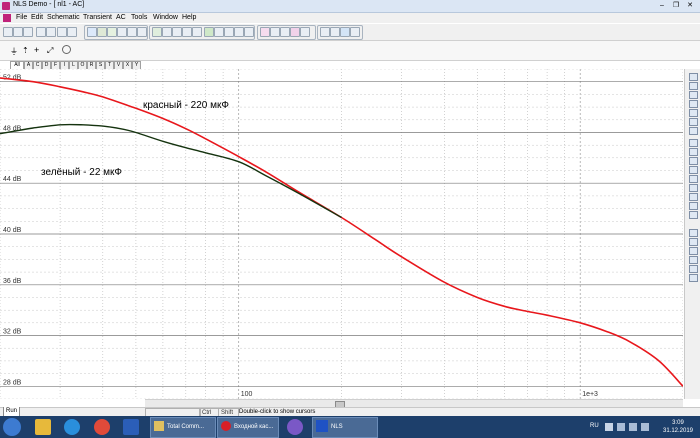 This screenshot has width=700, height=438. What do you see at coordinates (28, 32) in the screenshot?
I see `save-icon` at bounding box center [28, 32].